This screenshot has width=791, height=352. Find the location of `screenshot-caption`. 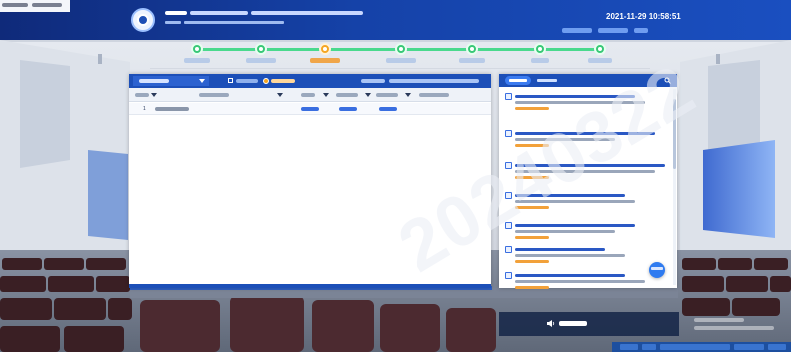

screenshot-caption is located at coordinates (35, 6).